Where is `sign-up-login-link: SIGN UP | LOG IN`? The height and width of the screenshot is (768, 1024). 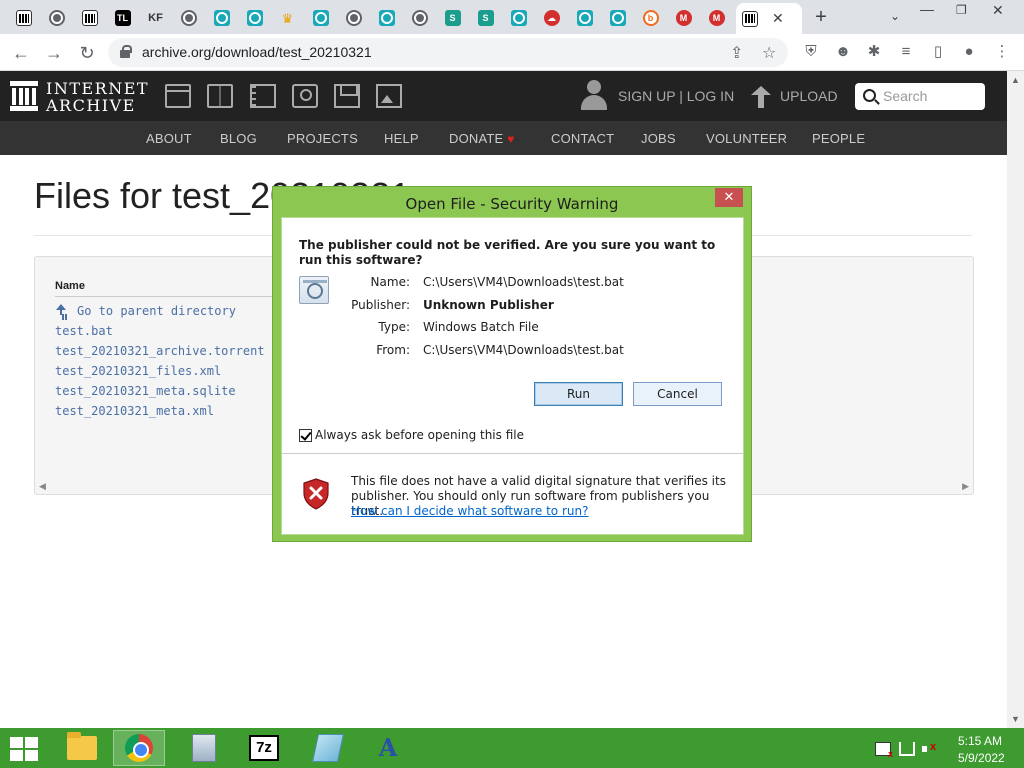
sign-up-login-link: SIGN UP | LOG IN is located at coordinates (676, 96).